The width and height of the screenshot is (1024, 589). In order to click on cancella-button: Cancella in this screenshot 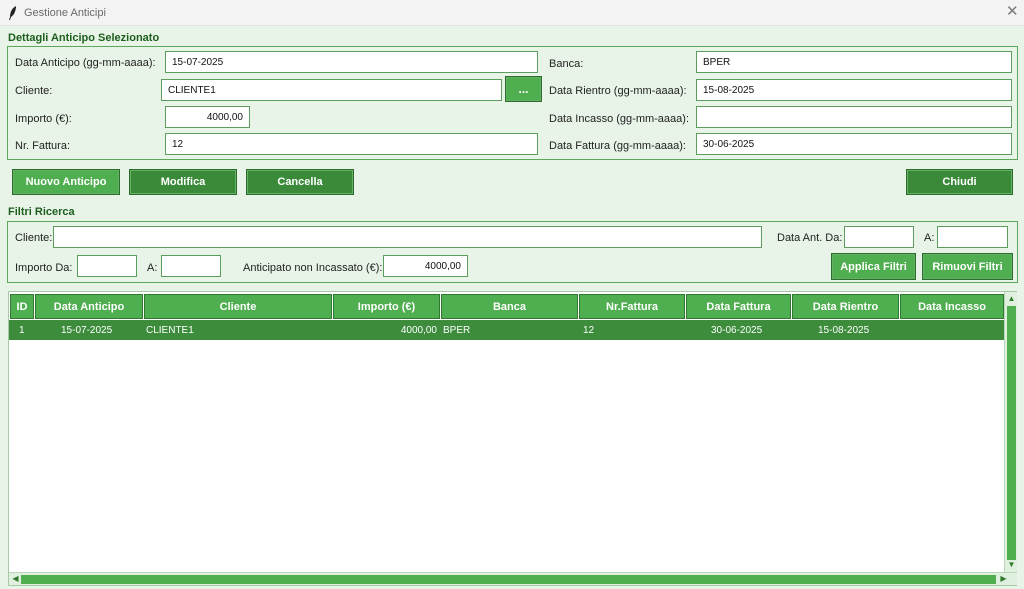, I will do `click(300, 182)`.